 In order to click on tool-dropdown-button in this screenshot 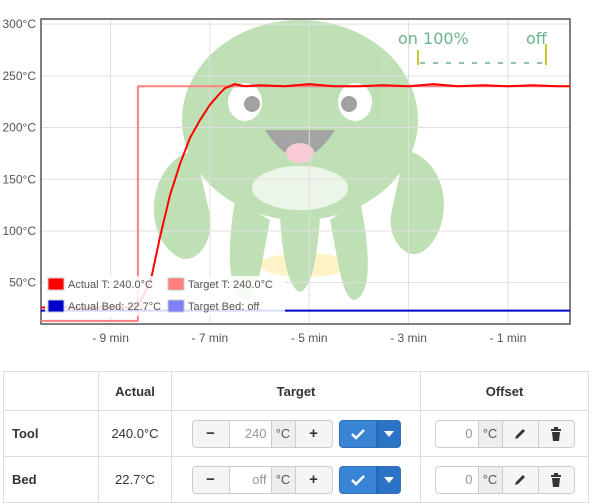, I will do `click(388, 433)`.